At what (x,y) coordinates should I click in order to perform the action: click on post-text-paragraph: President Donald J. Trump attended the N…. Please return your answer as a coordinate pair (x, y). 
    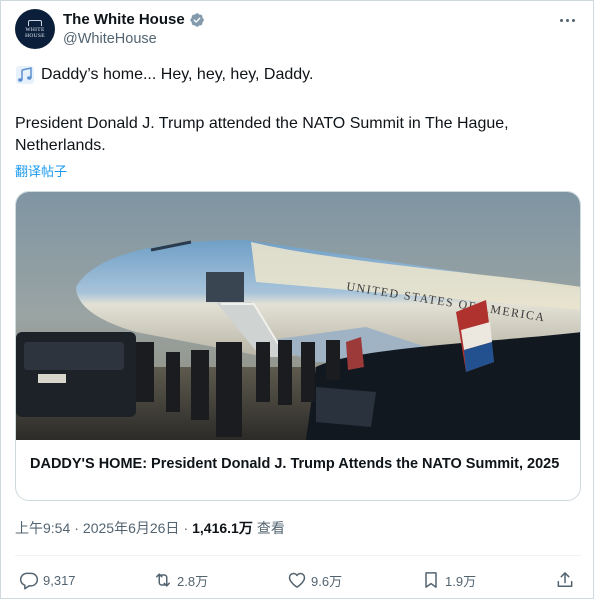
    Looking at the image, I should click on (262, 134).